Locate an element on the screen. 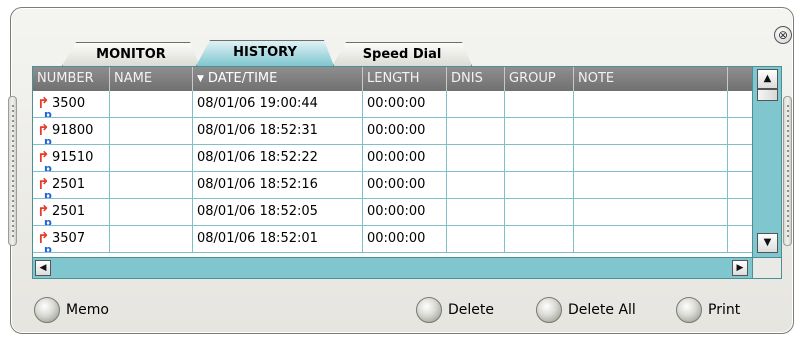 This screenshot has height=339, width=800. sort-descending-icon: ▼ is located at coordinates (200, 79).